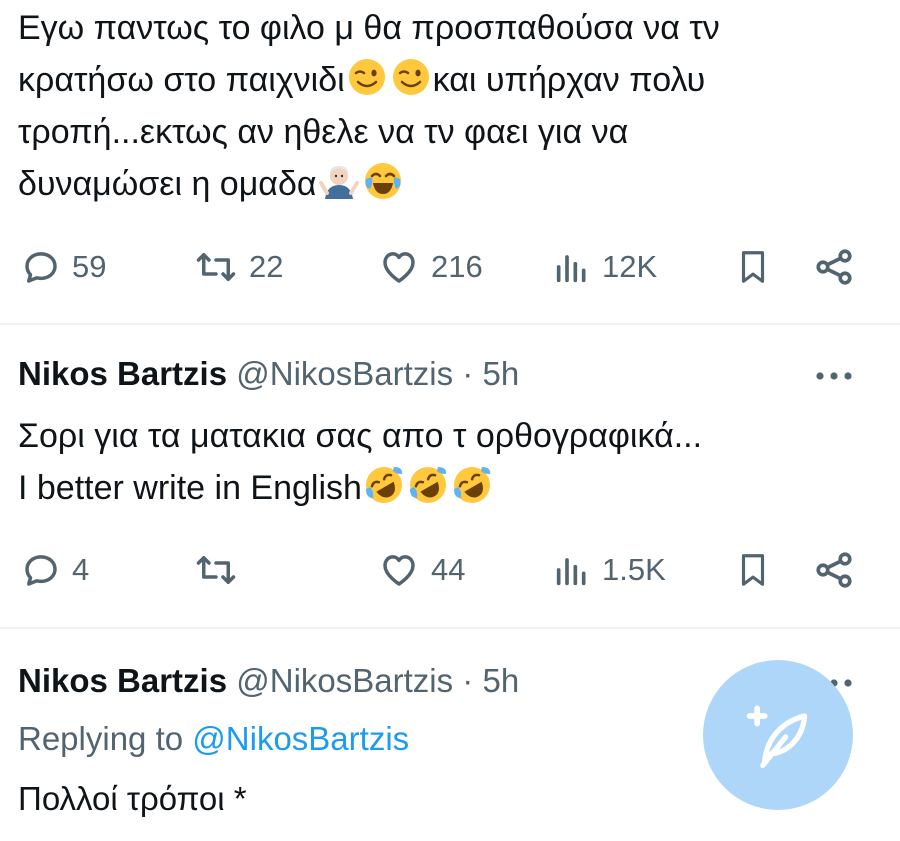  What do you see at coordinates (429, 184) in the screenshot?
I see `tweet1-line-4: δυναμώσει η ομαδα` at bounding box center [429, 184].